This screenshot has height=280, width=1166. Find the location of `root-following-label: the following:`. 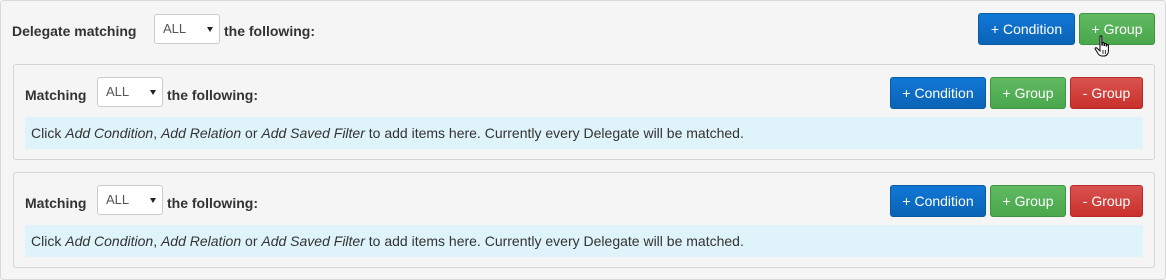

root-following-label: the following: is located at coordinates (269, 31).